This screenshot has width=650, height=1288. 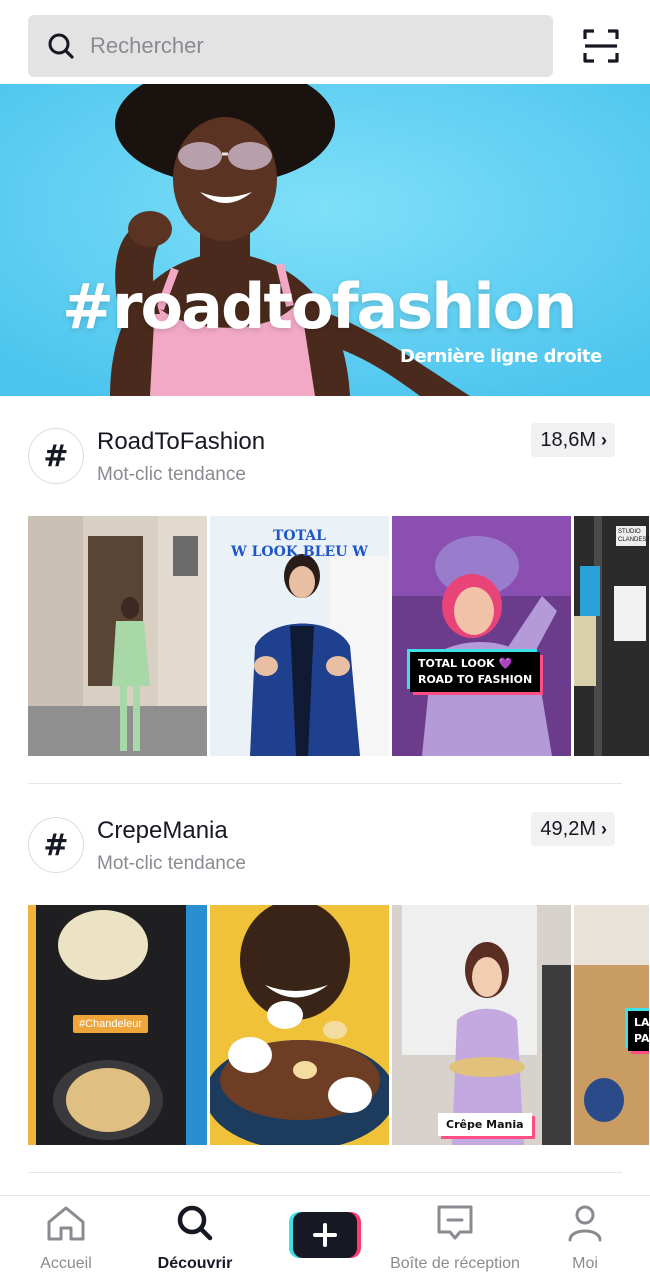 I want to click on overlay-line: TOTAL LOOK 💜, so click(x=465, y=663).